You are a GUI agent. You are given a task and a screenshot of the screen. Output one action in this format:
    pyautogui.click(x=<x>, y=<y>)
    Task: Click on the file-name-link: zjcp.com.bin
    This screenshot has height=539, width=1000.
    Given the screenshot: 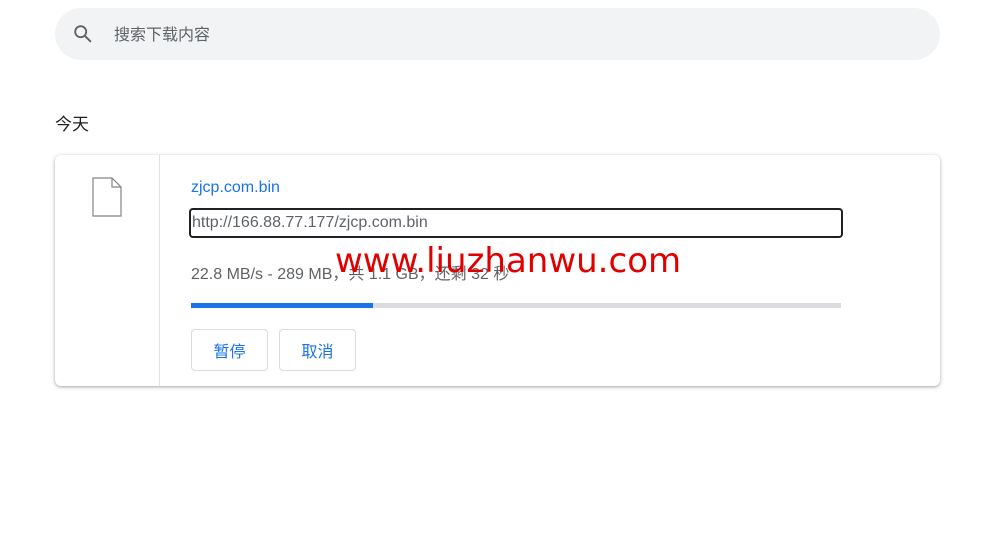 What is the action you would take?
    pyautogui.click(x=235, y=188)
    